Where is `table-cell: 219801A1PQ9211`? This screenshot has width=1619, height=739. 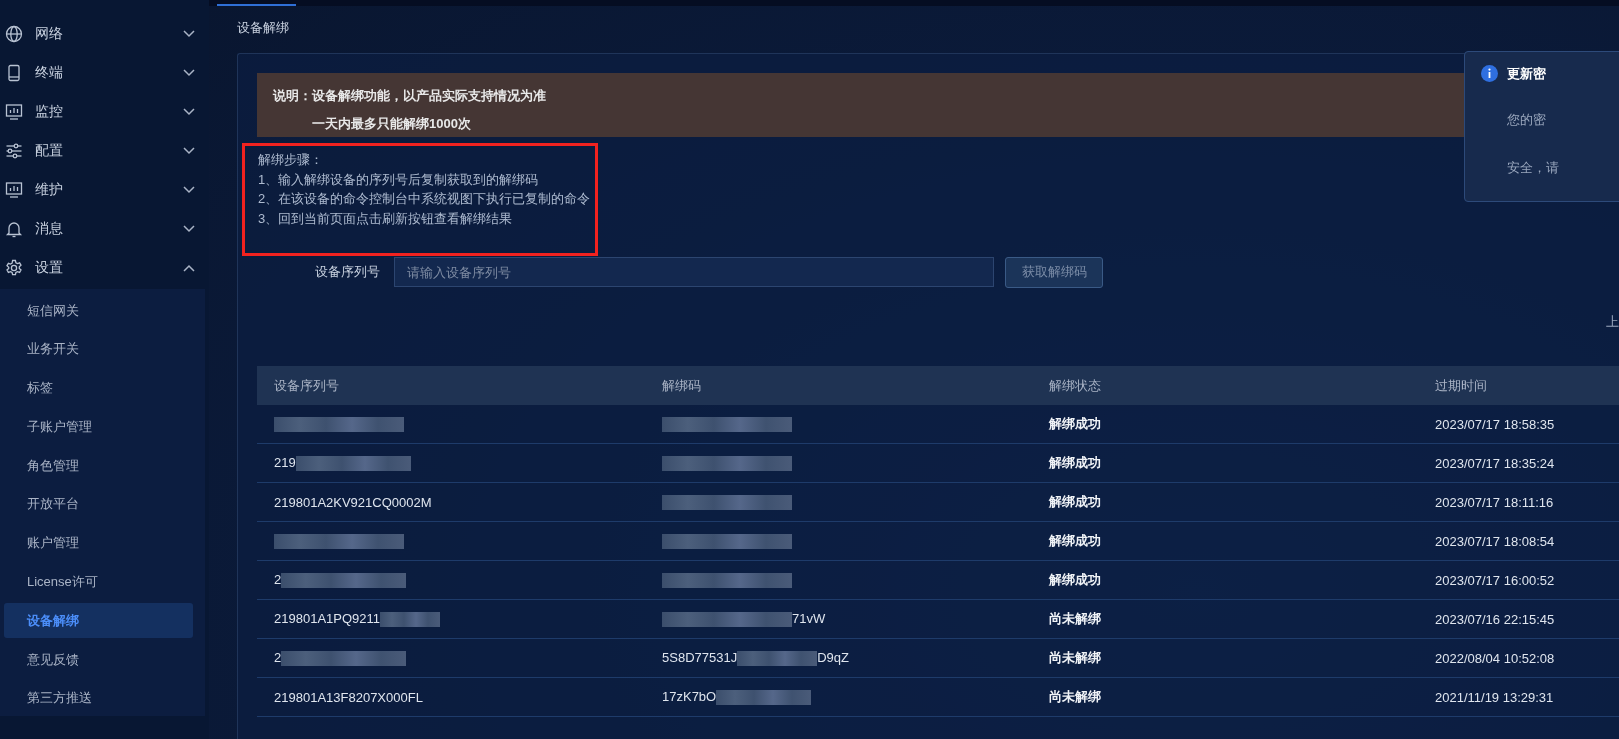
table-cell: 219801A1PQ9211 is located at coordinates (327, 618).